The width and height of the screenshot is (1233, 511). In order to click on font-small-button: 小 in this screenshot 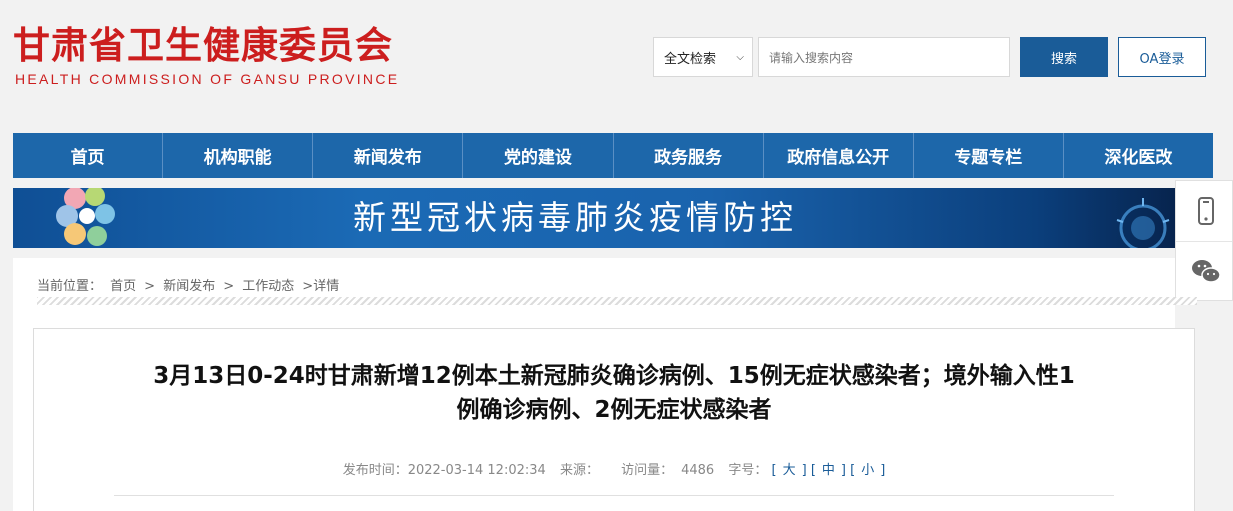, I will do `click(867, 470)`.